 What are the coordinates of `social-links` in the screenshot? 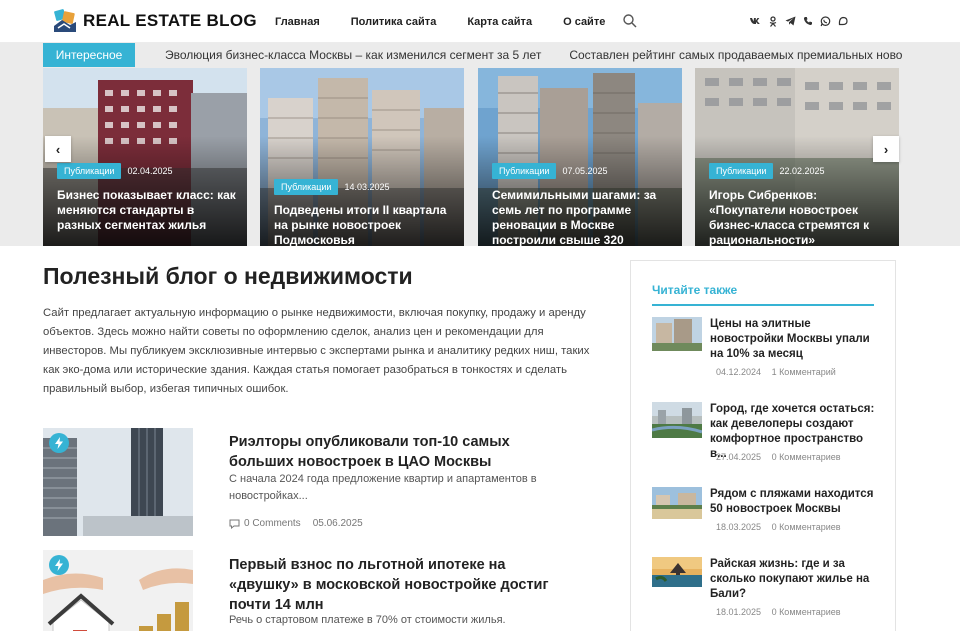 It's located at (799, 21).